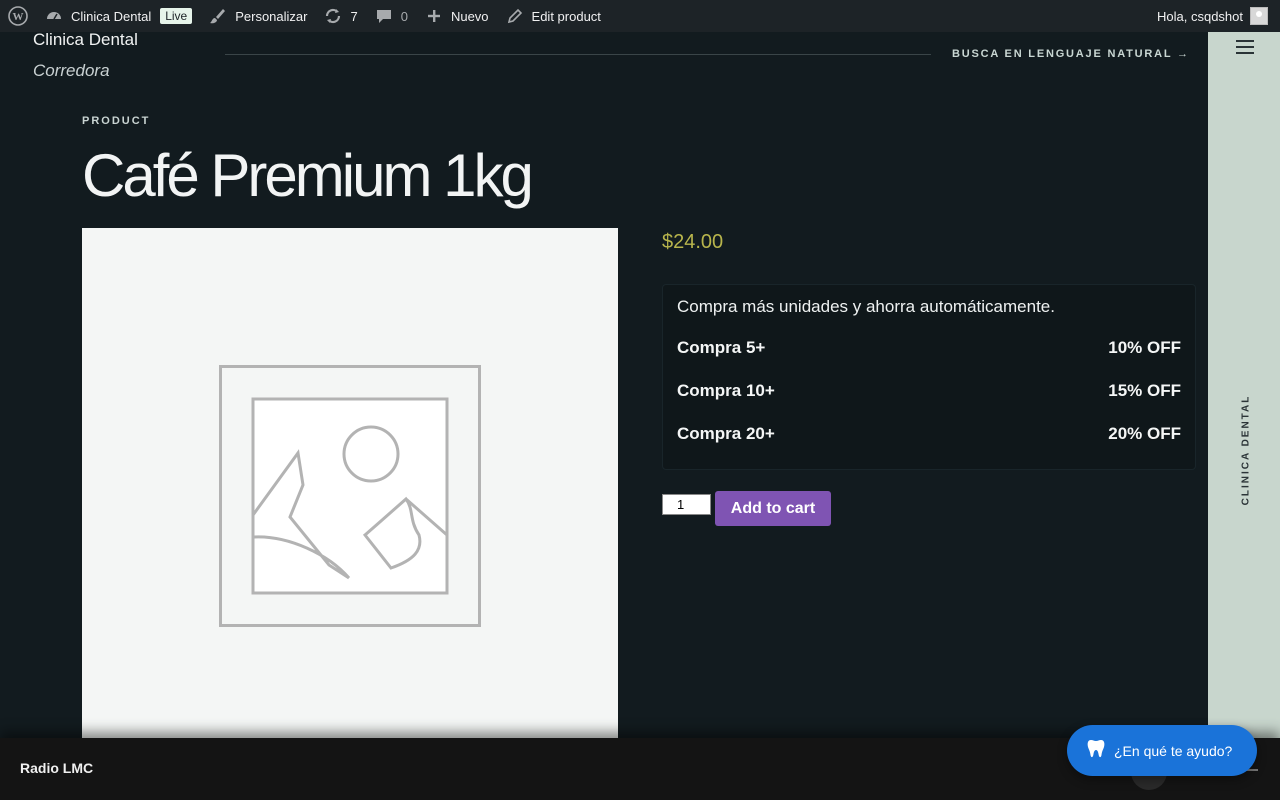  Describe the element at coordinates (929, 402) in the screenshot. I see `discount-tier: Compra 10+ 15% OFF` at that location.